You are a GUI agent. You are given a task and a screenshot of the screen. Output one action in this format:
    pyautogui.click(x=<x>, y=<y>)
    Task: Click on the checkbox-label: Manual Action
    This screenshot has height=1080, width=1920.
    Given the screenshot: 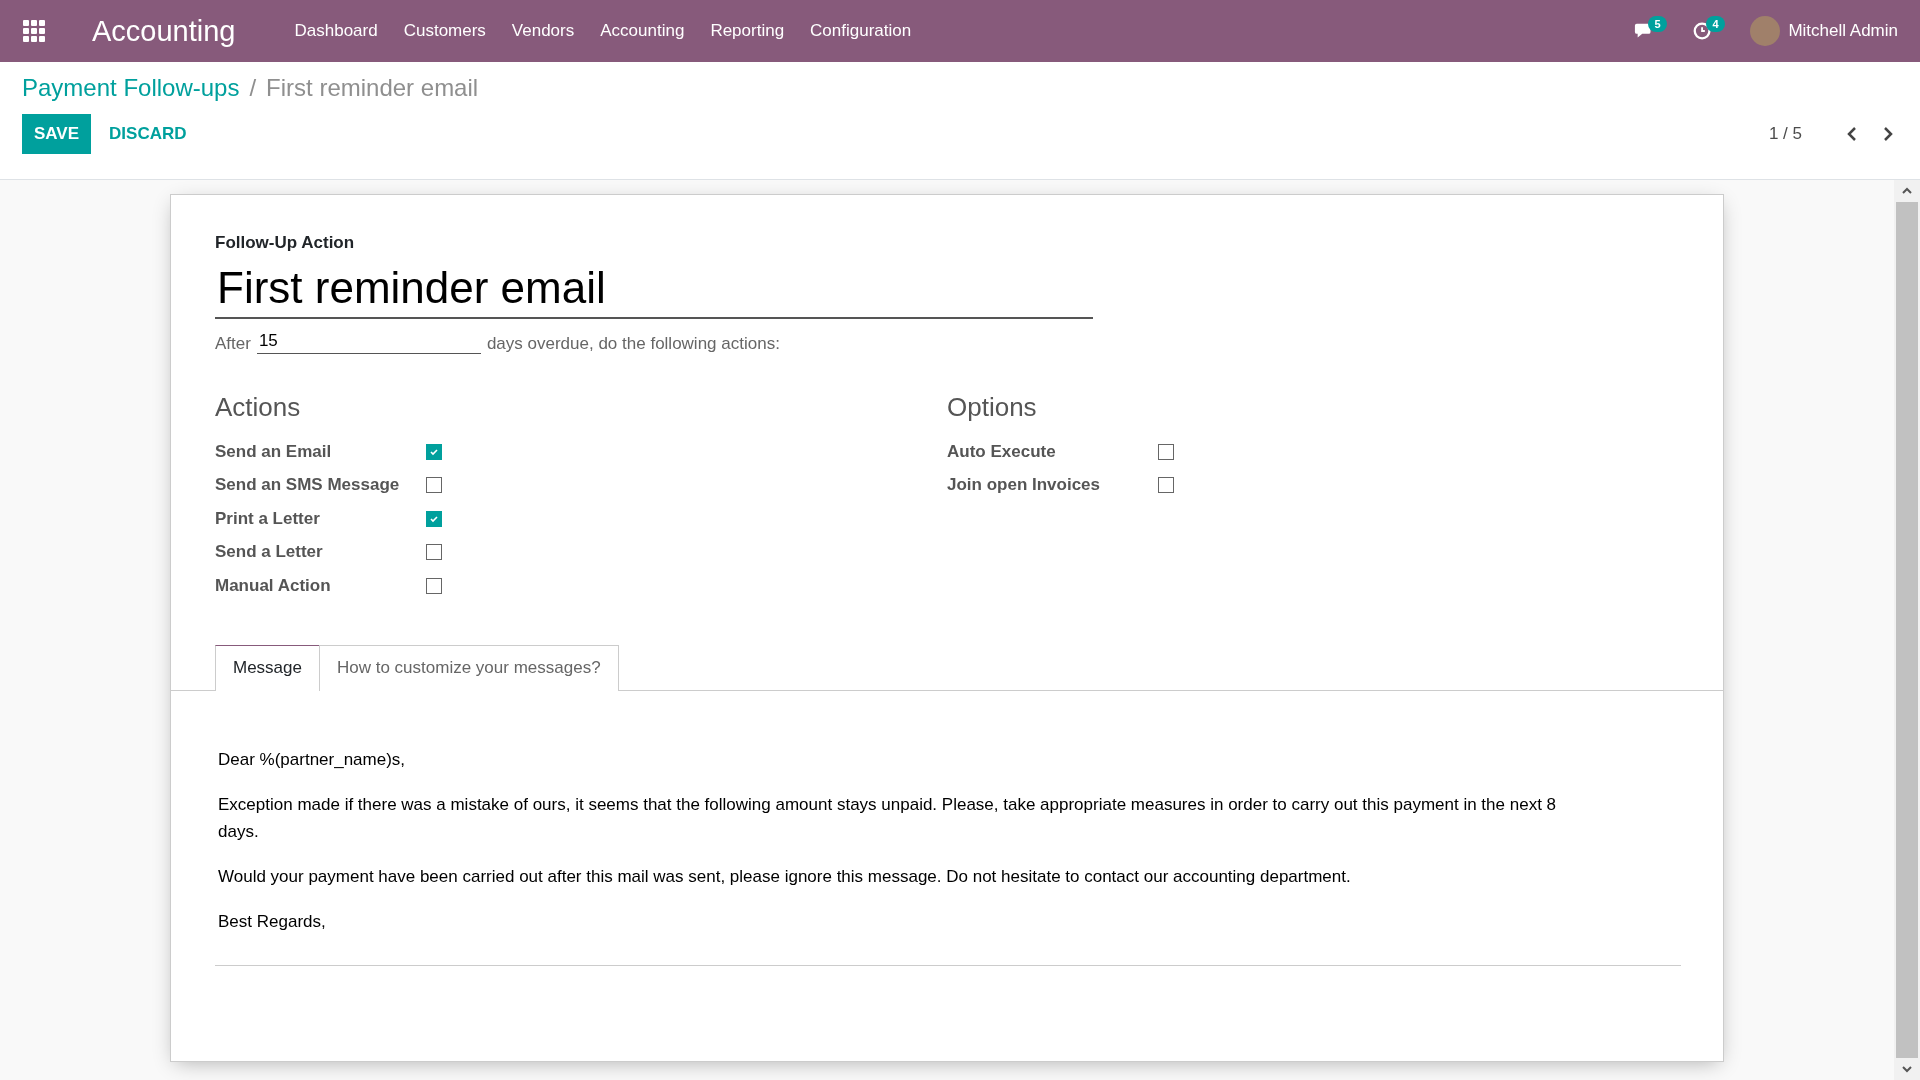 What is the action you would take?
    pyautogui.click(x=273, y=585)
    